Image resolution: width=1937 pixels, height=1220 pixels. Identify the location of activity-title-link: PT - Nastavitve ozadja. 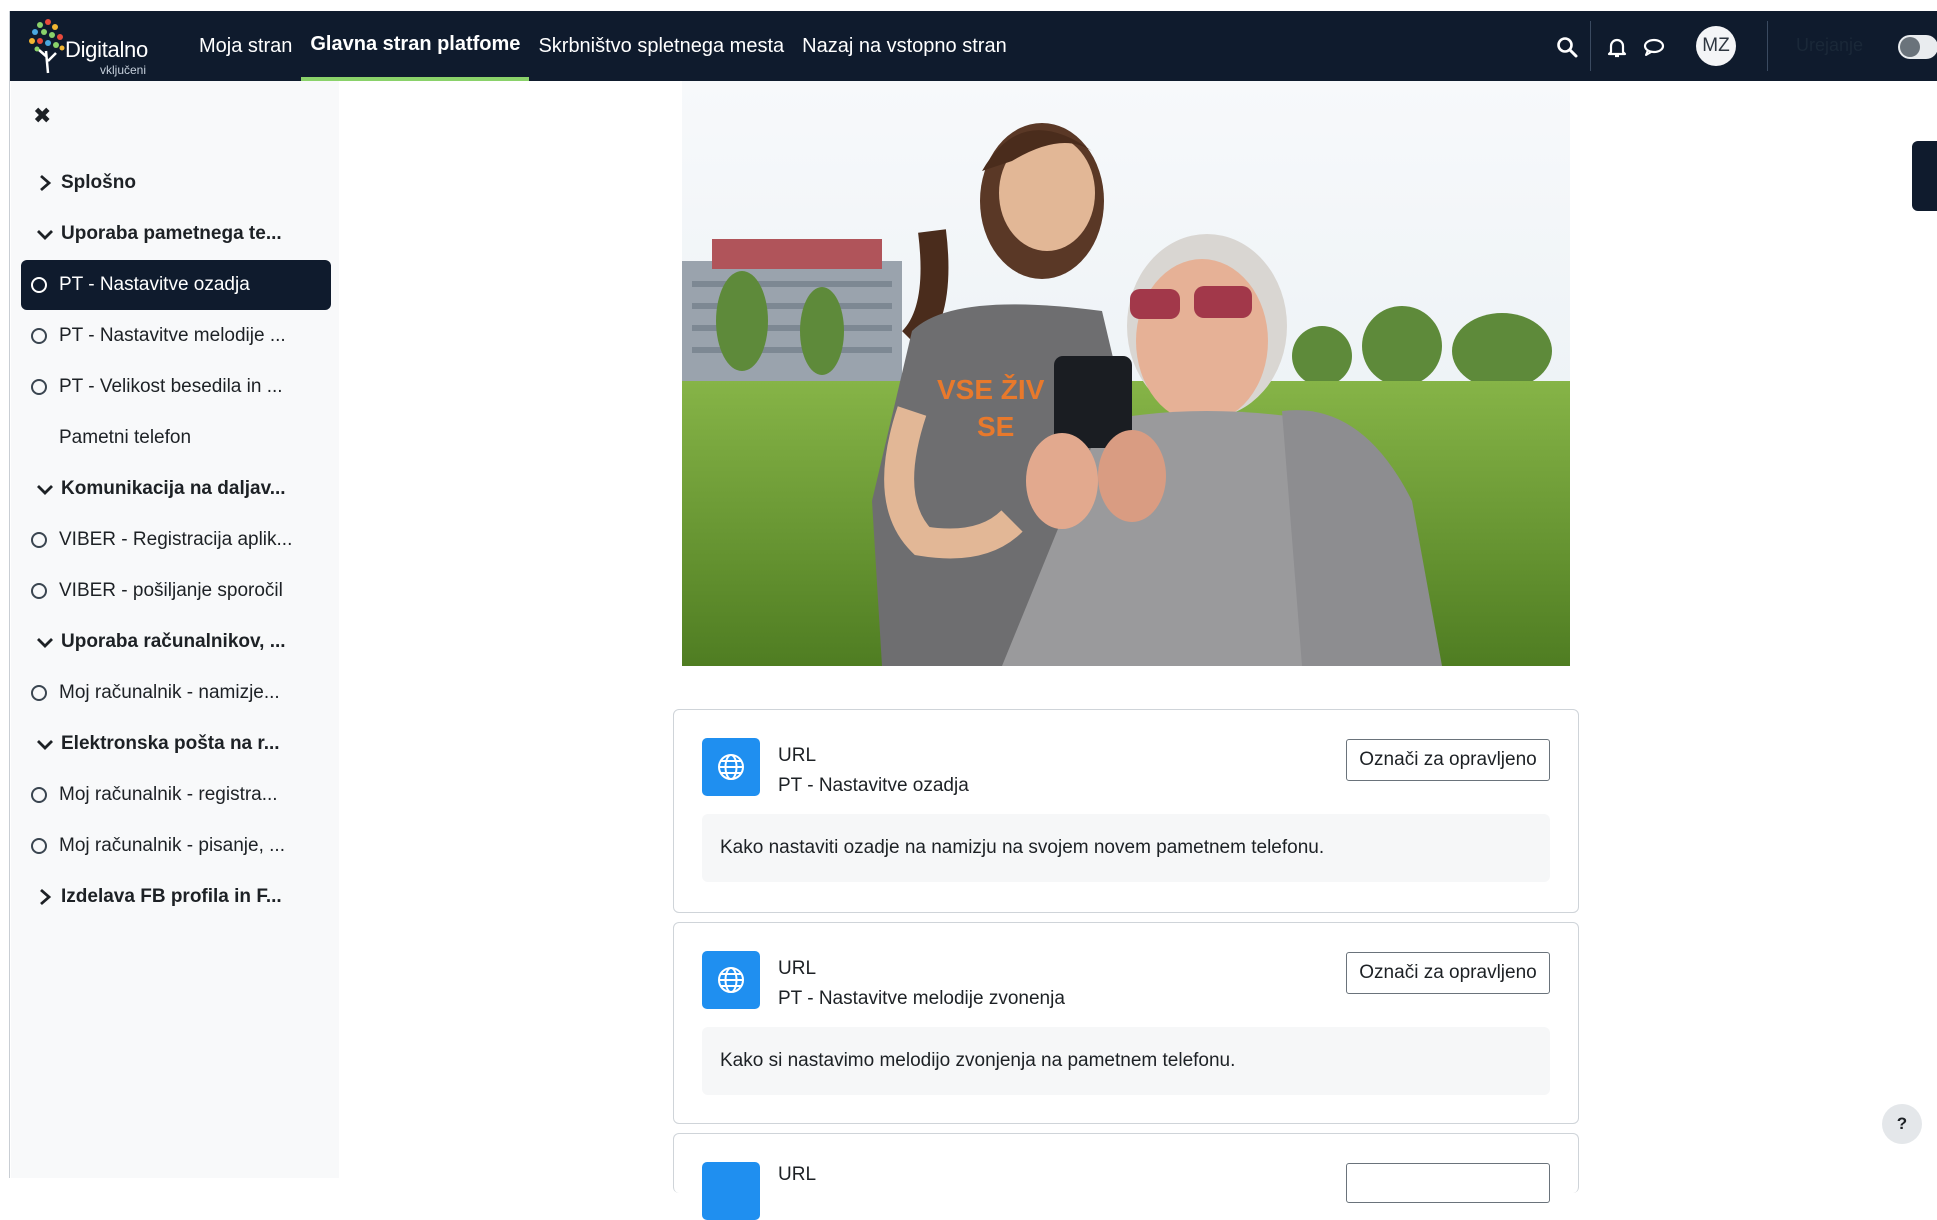
(873, 786).